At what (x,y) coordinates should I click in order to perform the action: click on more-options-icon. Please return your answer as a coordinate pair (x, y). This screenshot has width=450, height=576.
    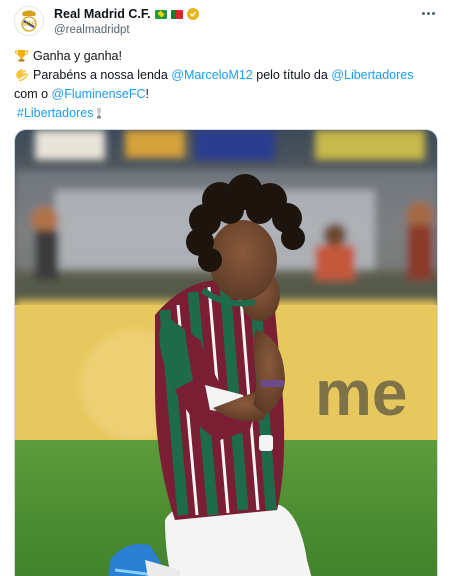
    Looking at the image, I should click on (428, 13).